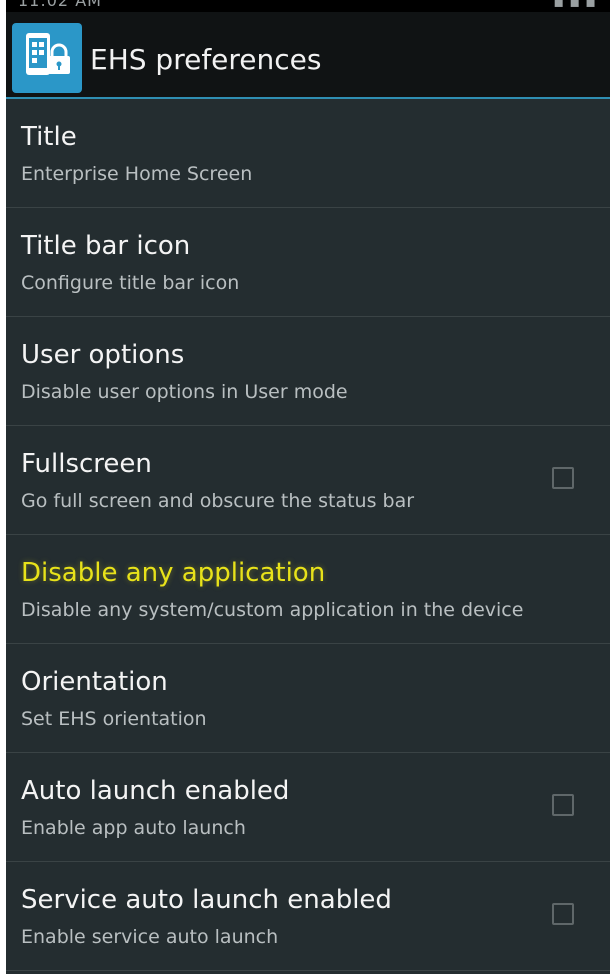  What do you see at coordinates (86, 464) in the screenshot?
I see `pref-fullscreen-label: Fullscreen` at bounding box center [86, 464].